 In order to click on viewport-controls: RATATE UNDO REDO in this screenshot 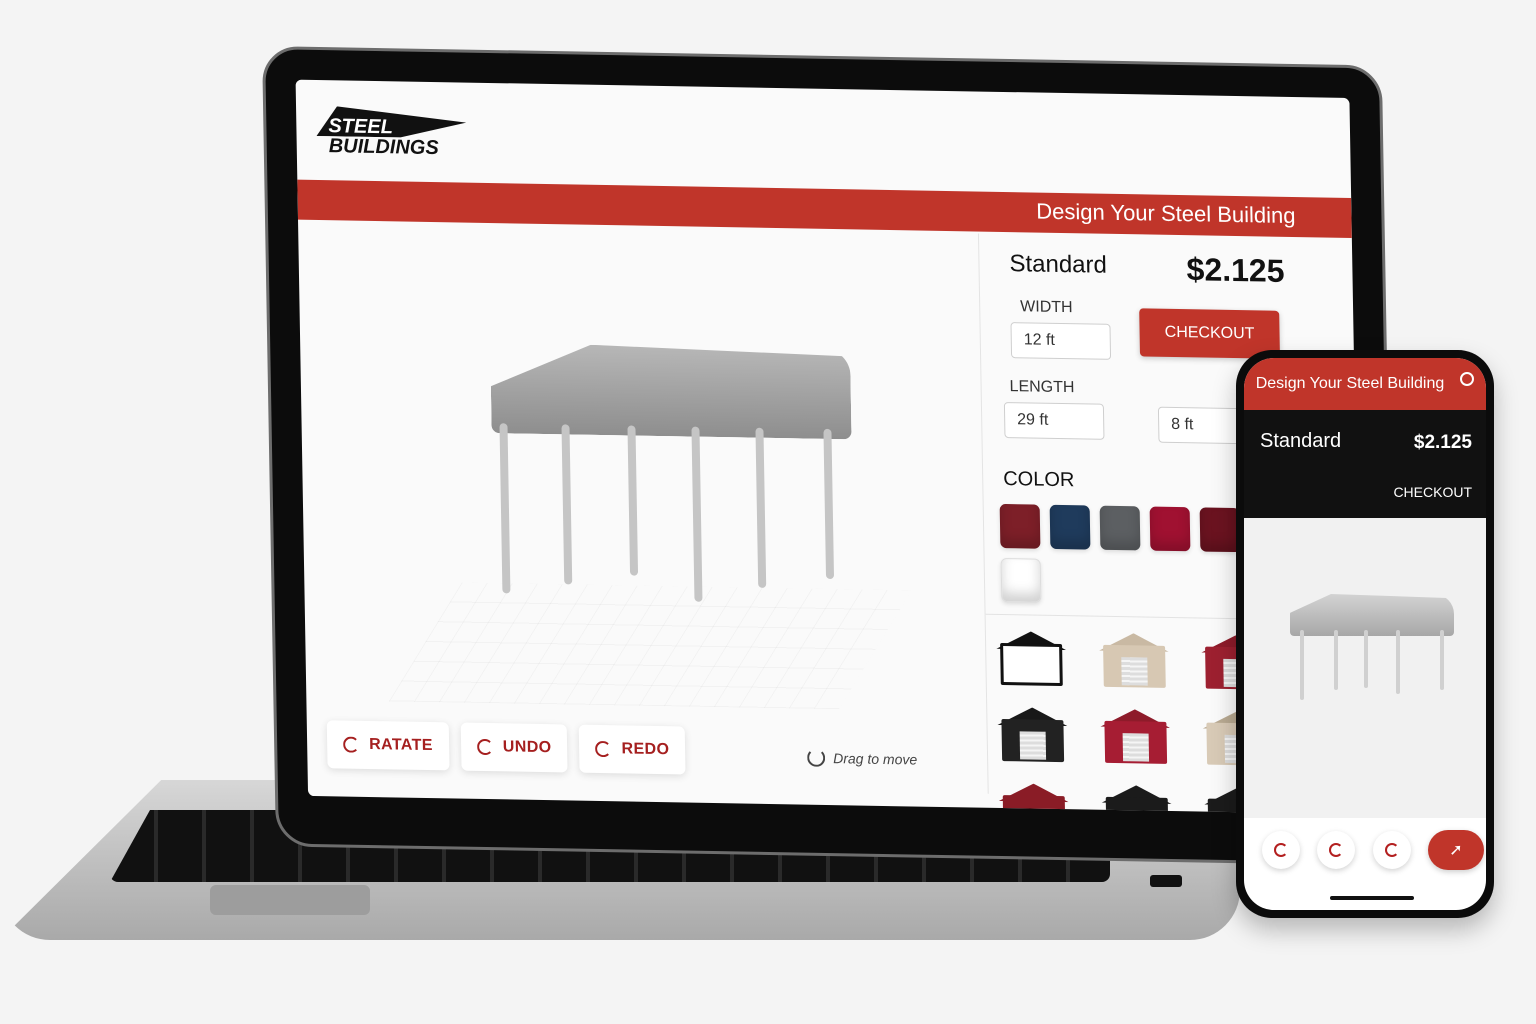, I will do `click(506, 747)`.